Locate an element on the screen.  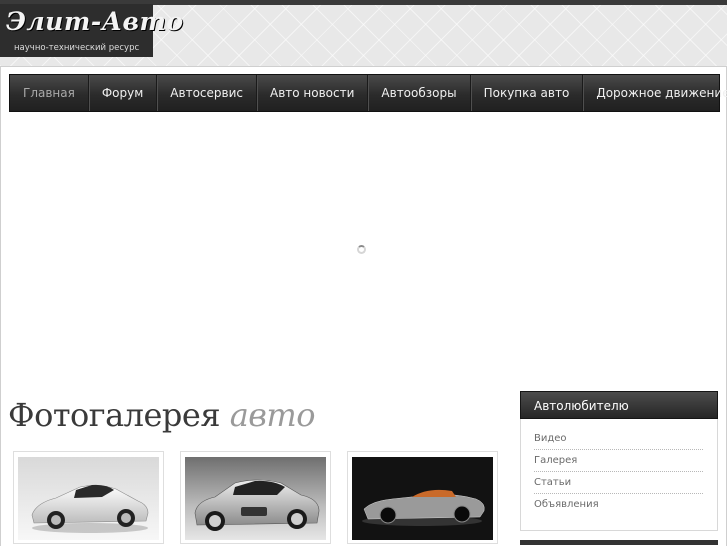
gallery-photo-roadster is located at coordinates (422, 497).